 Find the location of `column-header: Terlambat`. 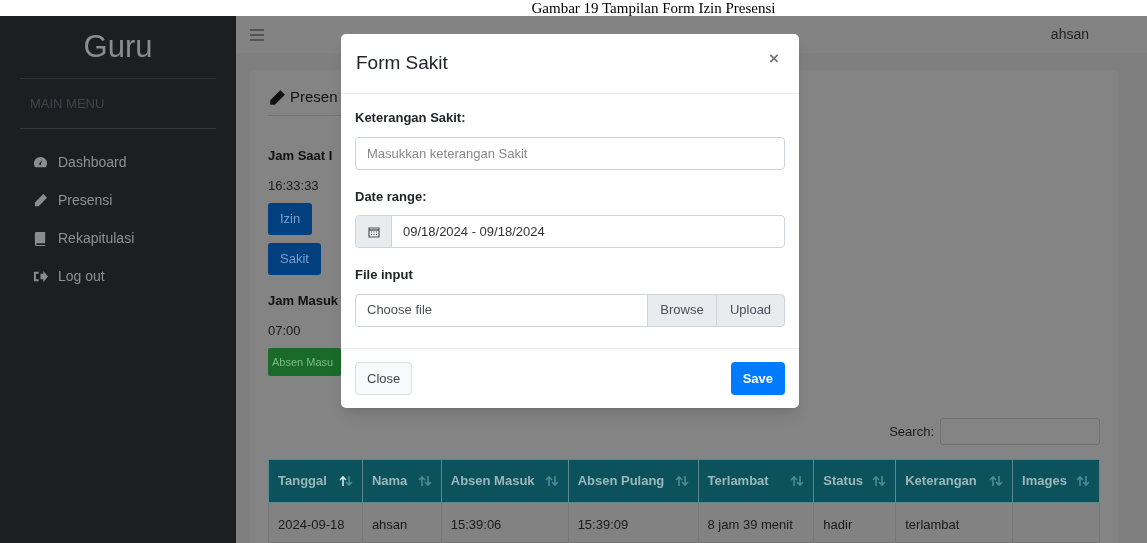

column-header: Terlambat is located at coordinates (756, 481).